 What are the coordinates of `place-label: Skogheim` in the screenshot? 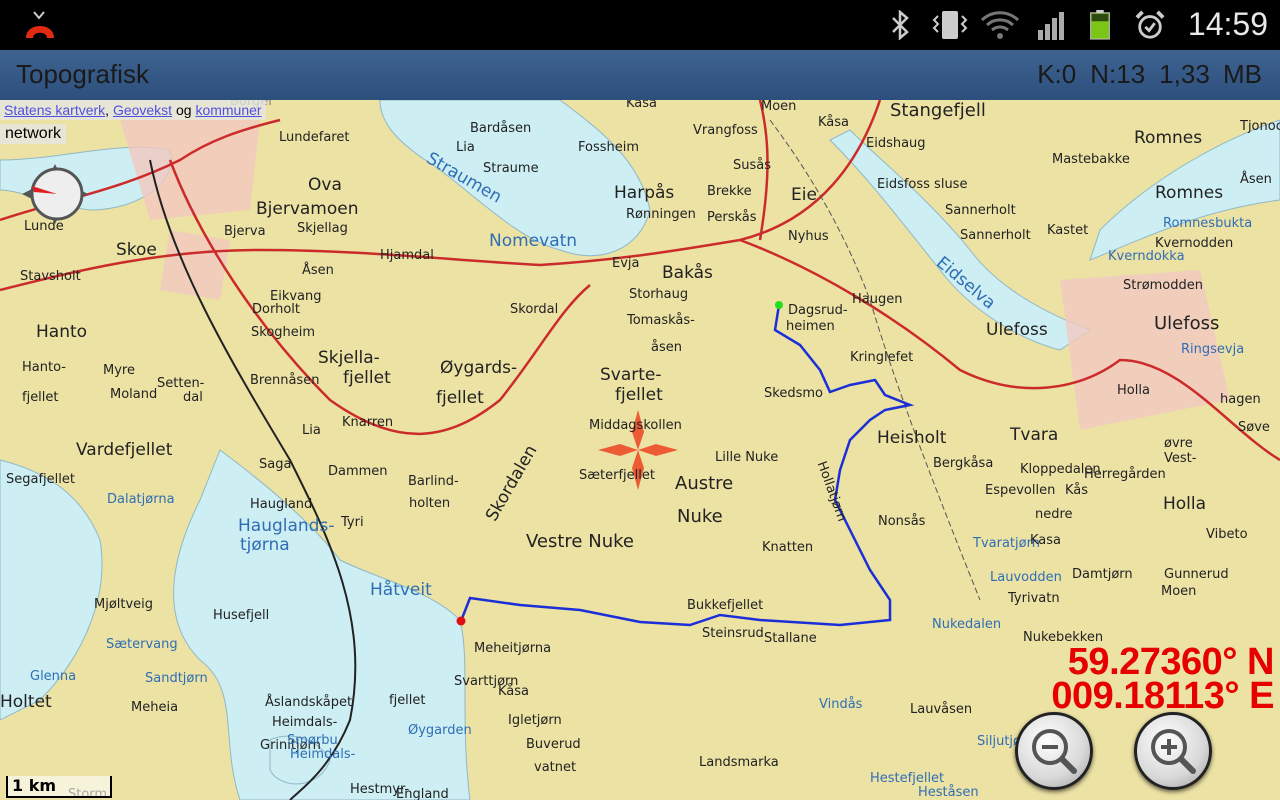 It's located at (283, 332).